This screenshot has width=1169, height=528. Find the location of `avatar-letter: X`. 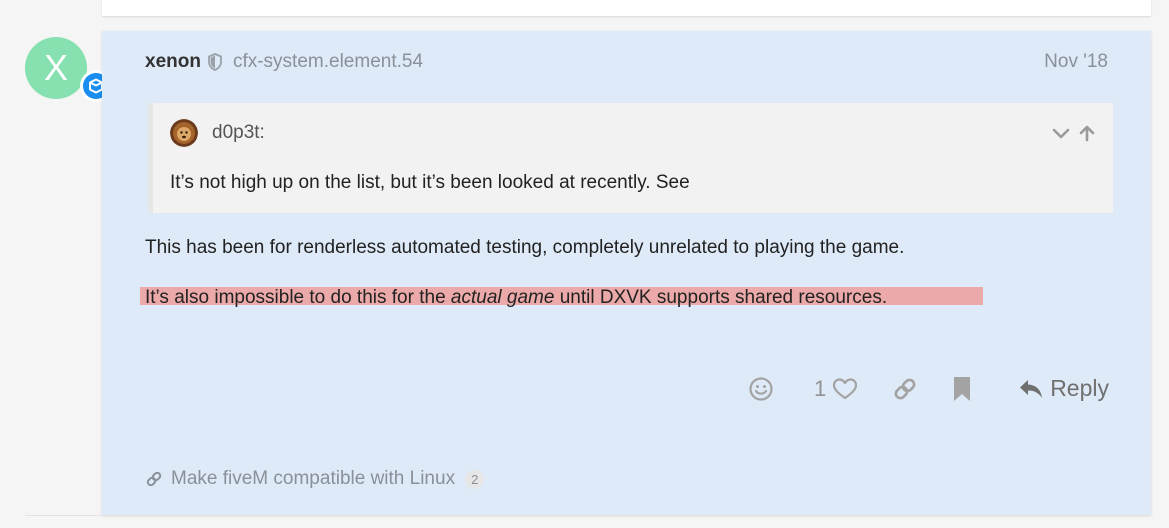

avatar-letter: X is located at coordinates (55, 67).